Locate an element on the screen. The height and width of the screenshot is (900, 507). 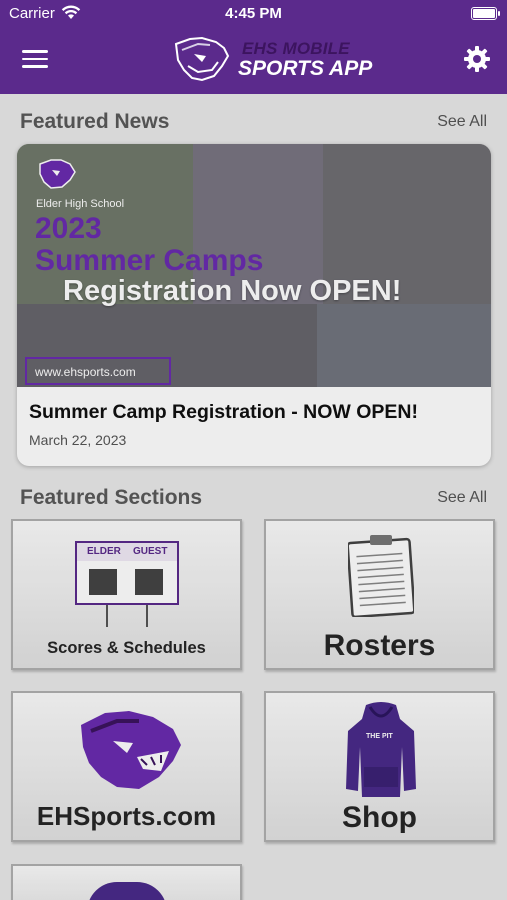
image-school-text: Elder High School is located at coordinates (80, 204).